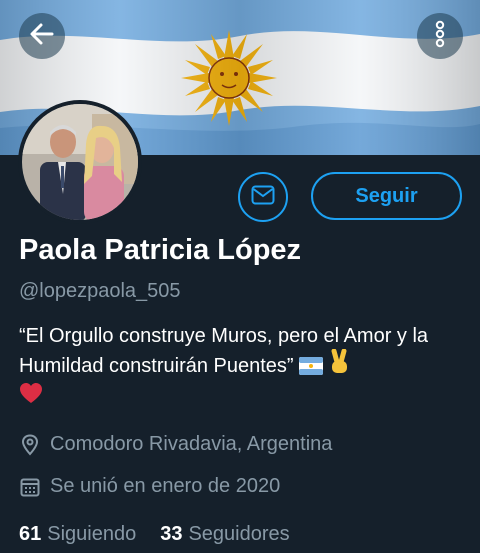 Image resolution: width=480 pixels, height=553 pixels. I want to click on followers-count: 33, so click(171, 534).